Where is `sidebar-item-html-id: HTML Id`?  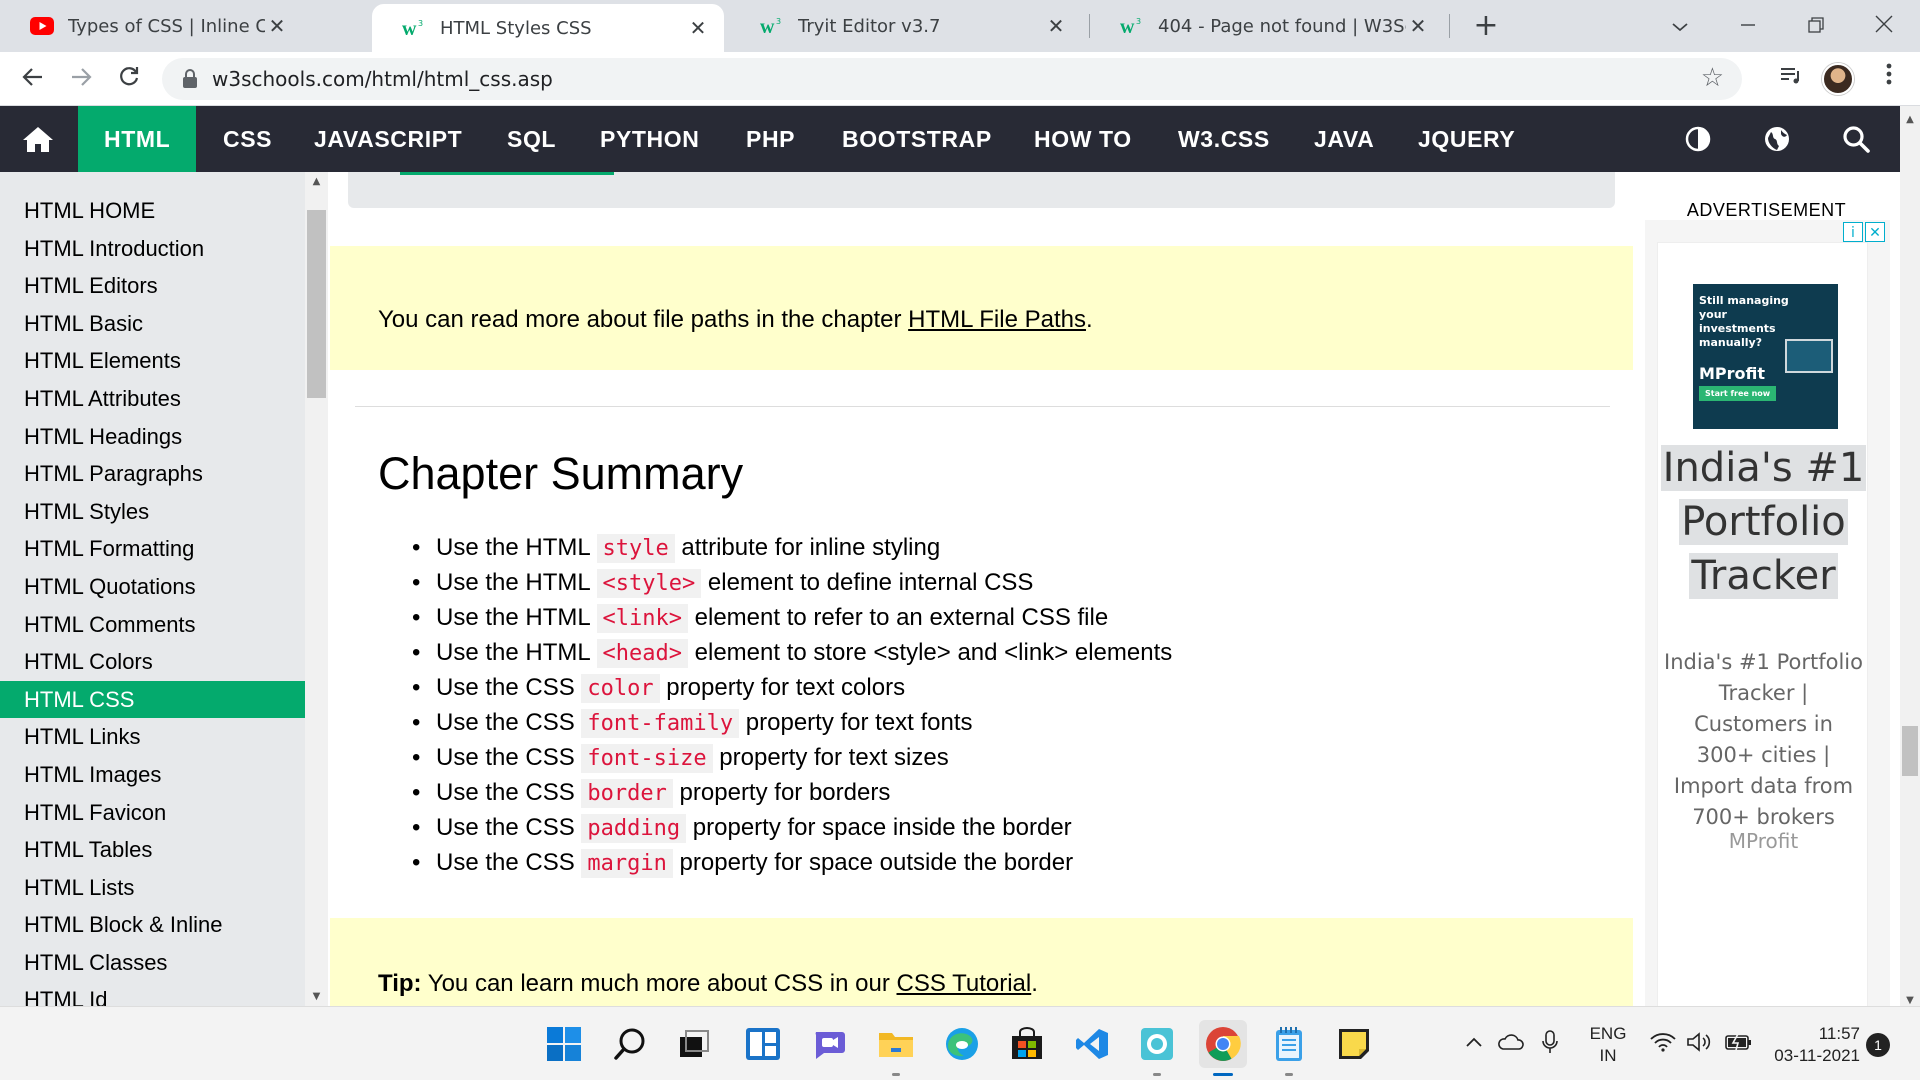 sidebar-item-html-id: HTML Id is located at coordinates (152, 993).